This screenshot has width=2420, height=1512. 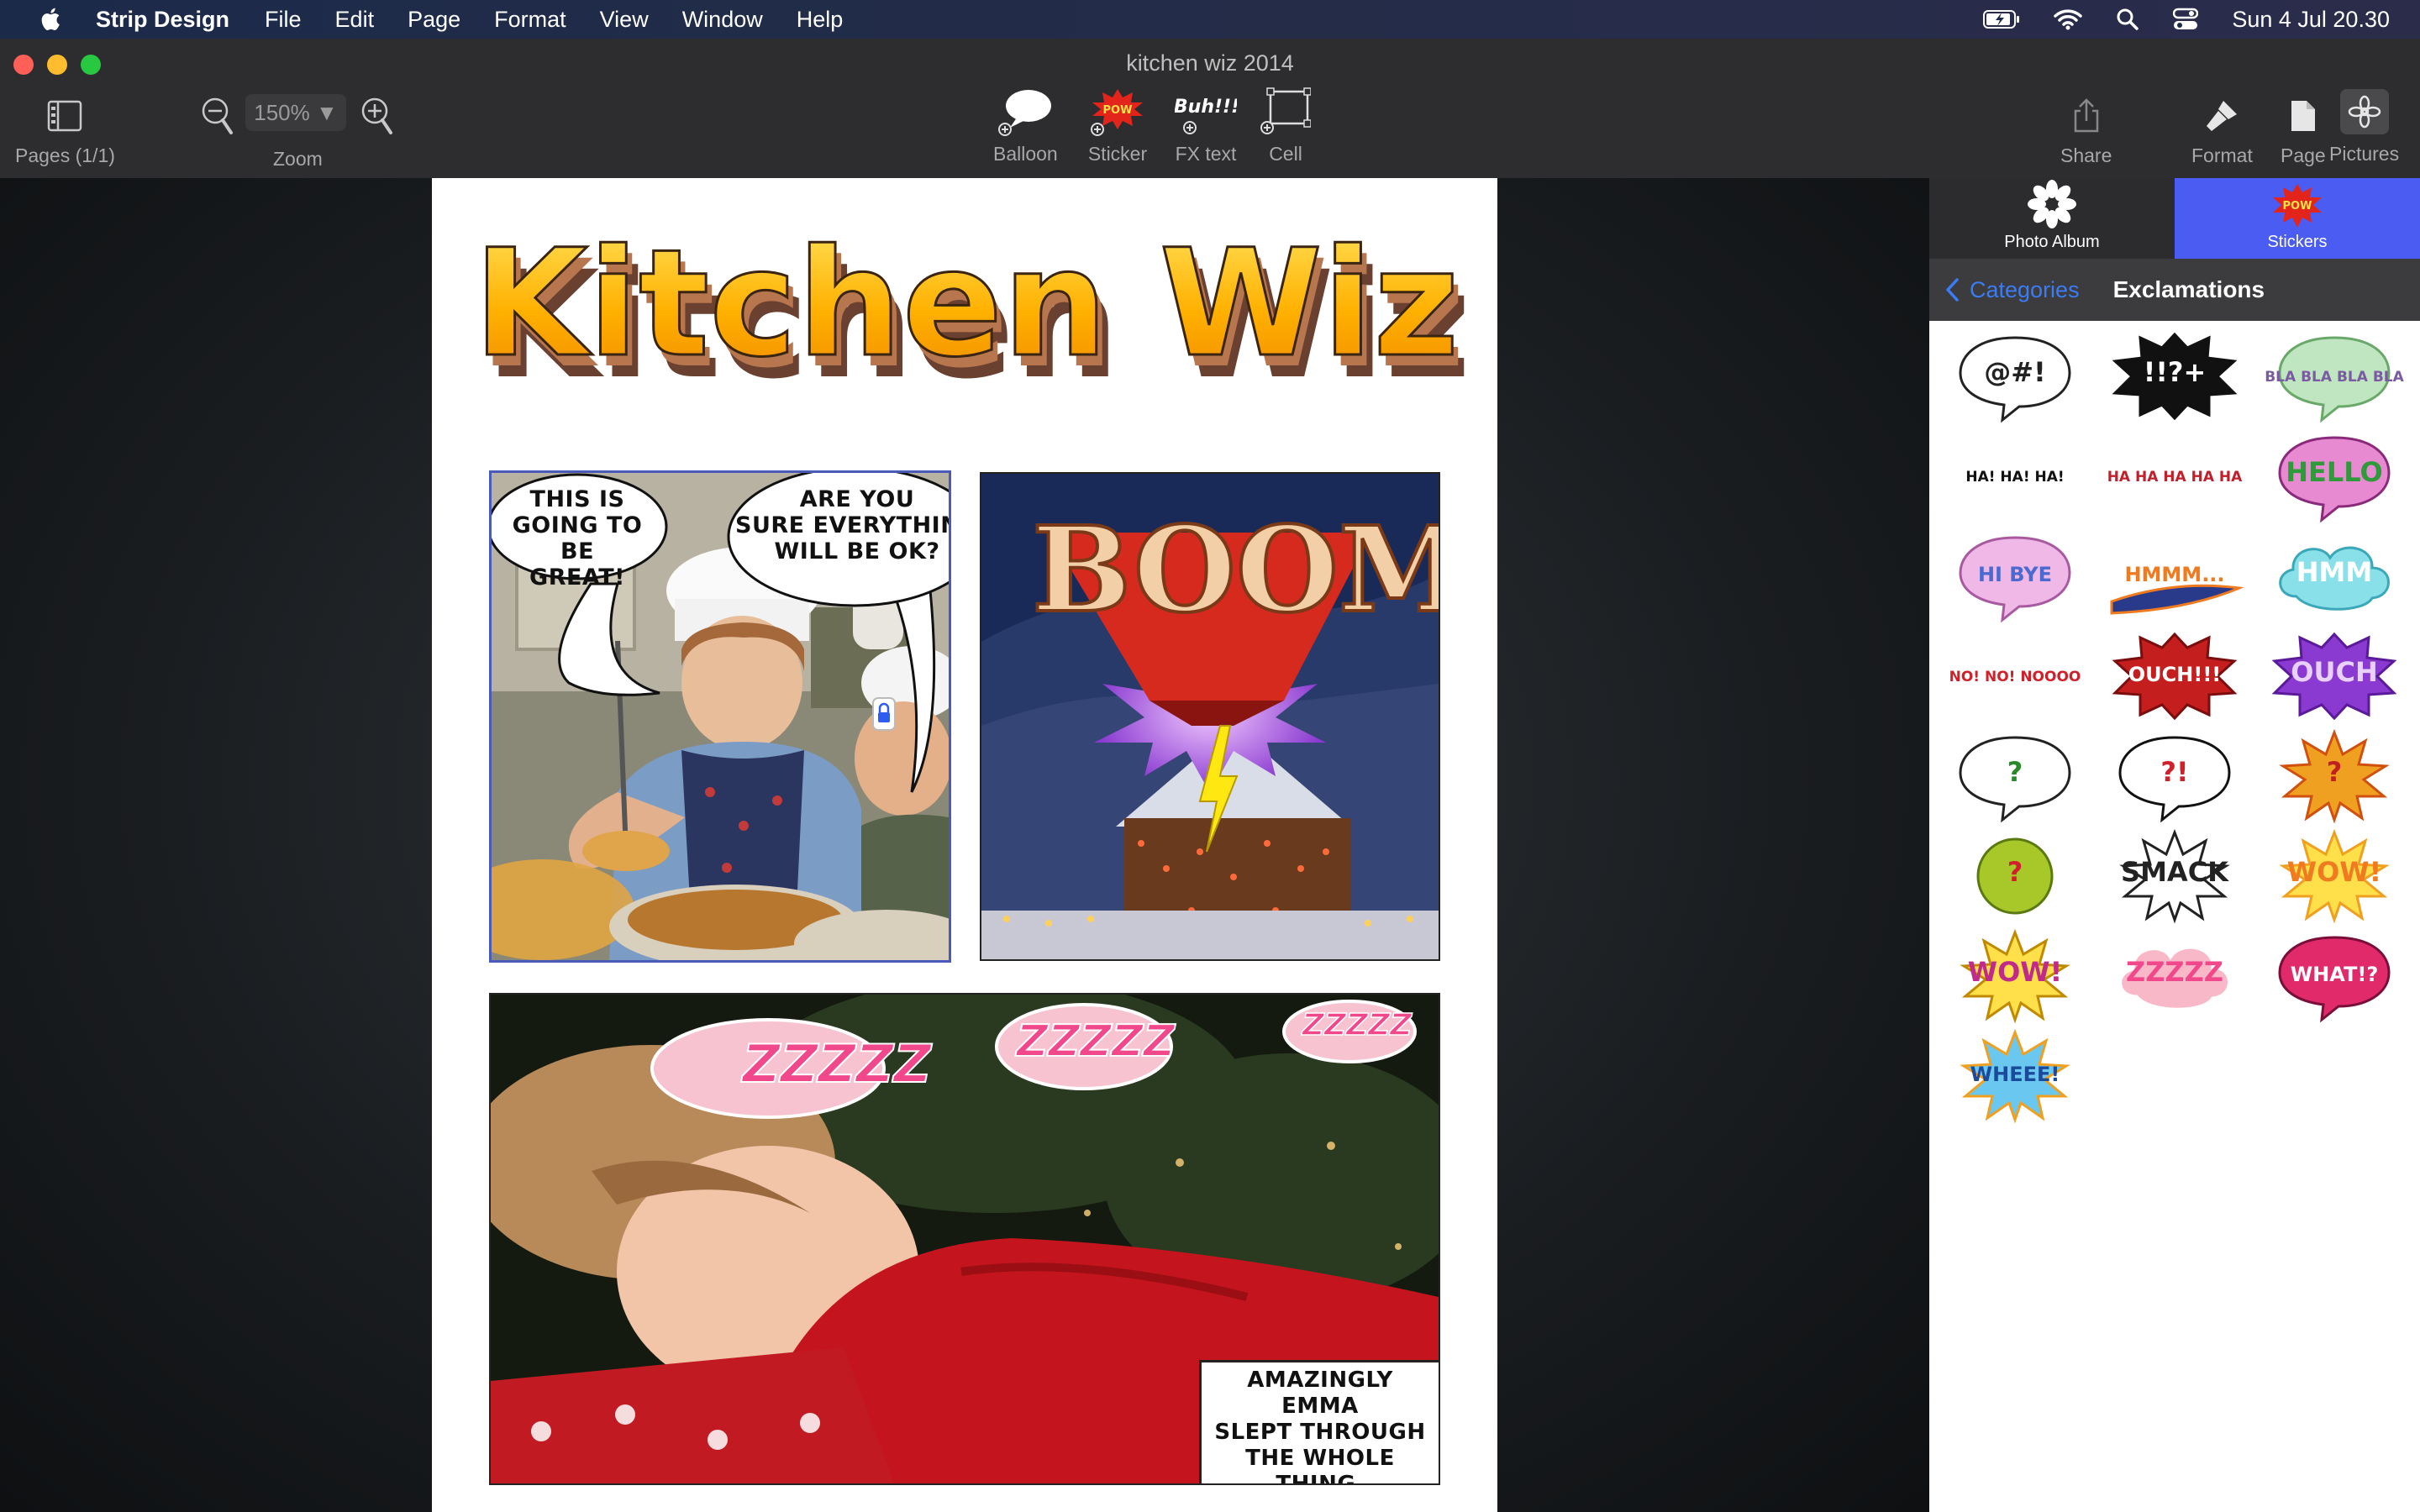 I want to click on menu-format: Format, so click(x=530, y=20).